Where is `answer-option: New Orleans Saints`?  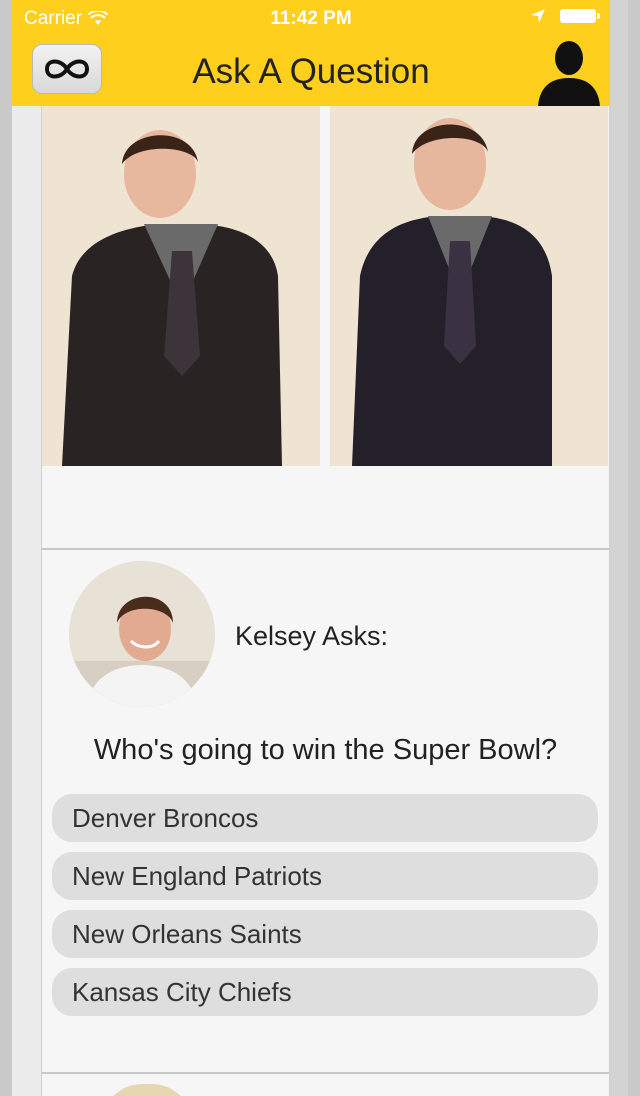 answer-option: New Orleans Saints is located at coordinates (325, 934).